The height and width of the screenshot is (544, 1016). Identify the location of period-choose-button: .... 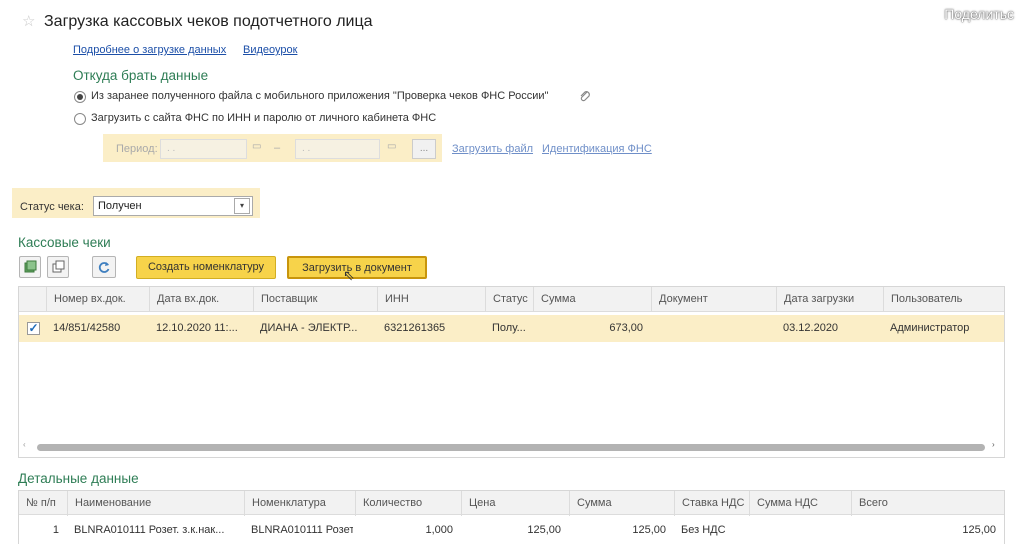
(424, 149).